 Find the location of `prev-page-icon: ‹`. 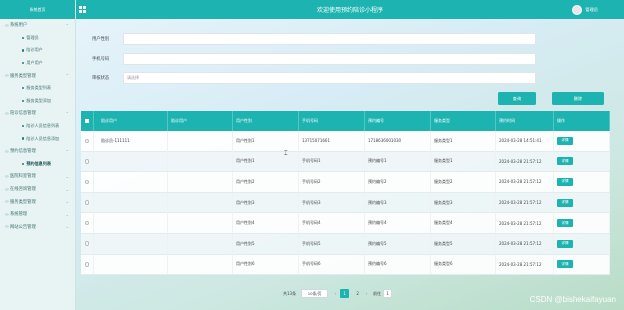

prev-page-icon: ‹ is located at coordinates (335, 293).